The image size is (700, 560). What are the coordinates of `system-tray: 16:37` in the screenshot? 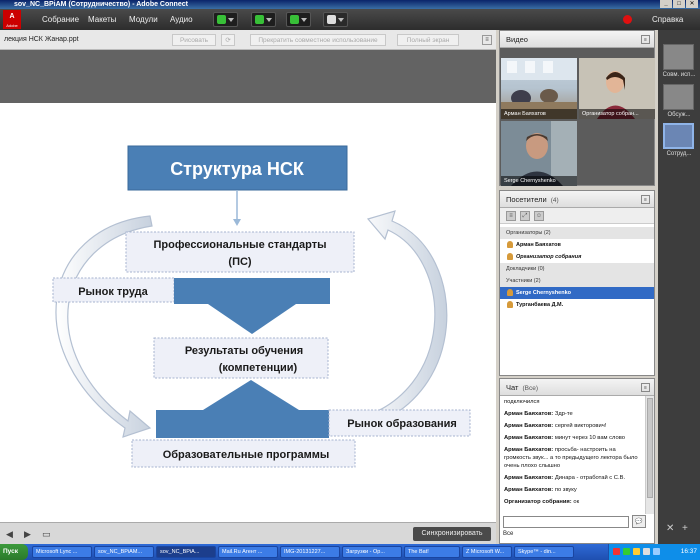 It's located at (654, 552).